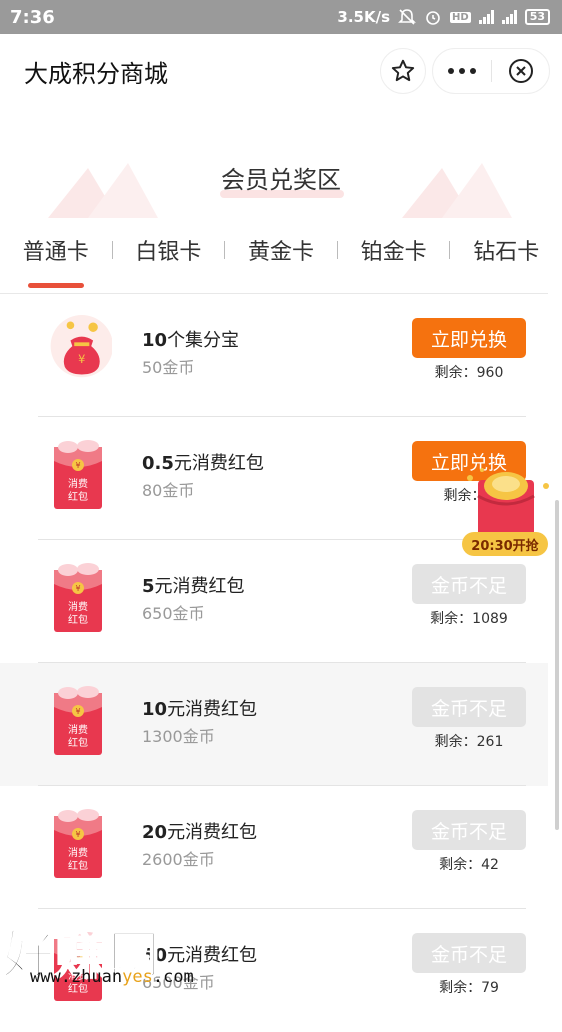 The height and width of the screenshot is (1032, 562). I want to click on watermark-url: www.zhuanyes.com, so click(112, 977).